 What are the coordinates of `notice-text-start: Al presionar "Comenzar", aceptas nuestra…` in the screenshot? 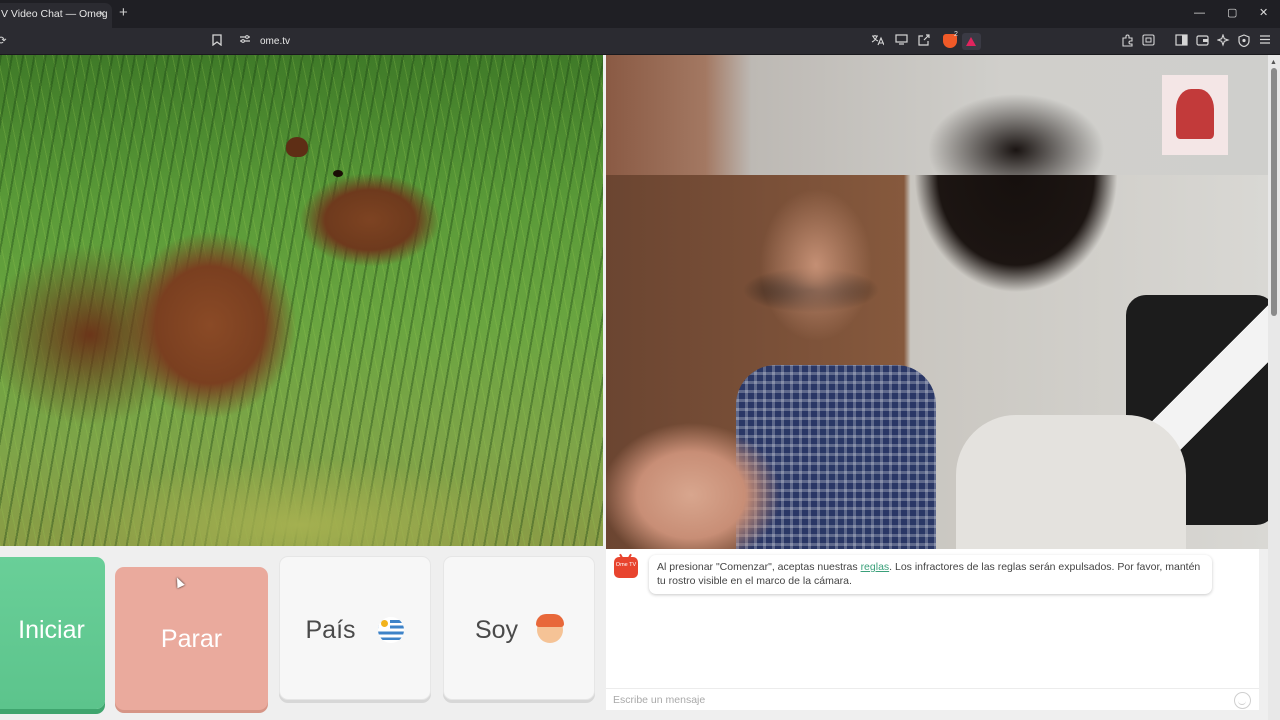 It's located at (759, 567).